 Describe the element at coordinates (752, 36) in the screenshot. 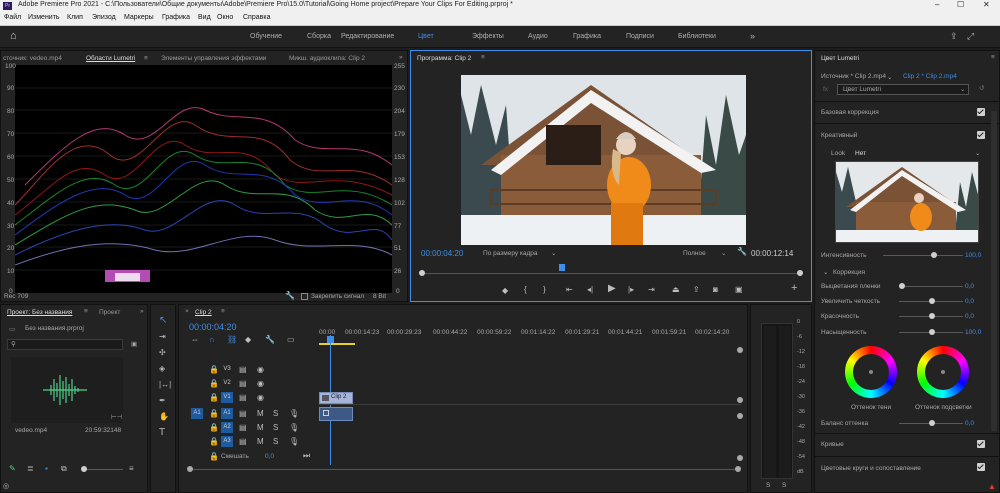

I see `more-workspaces-icon: »` at that location.